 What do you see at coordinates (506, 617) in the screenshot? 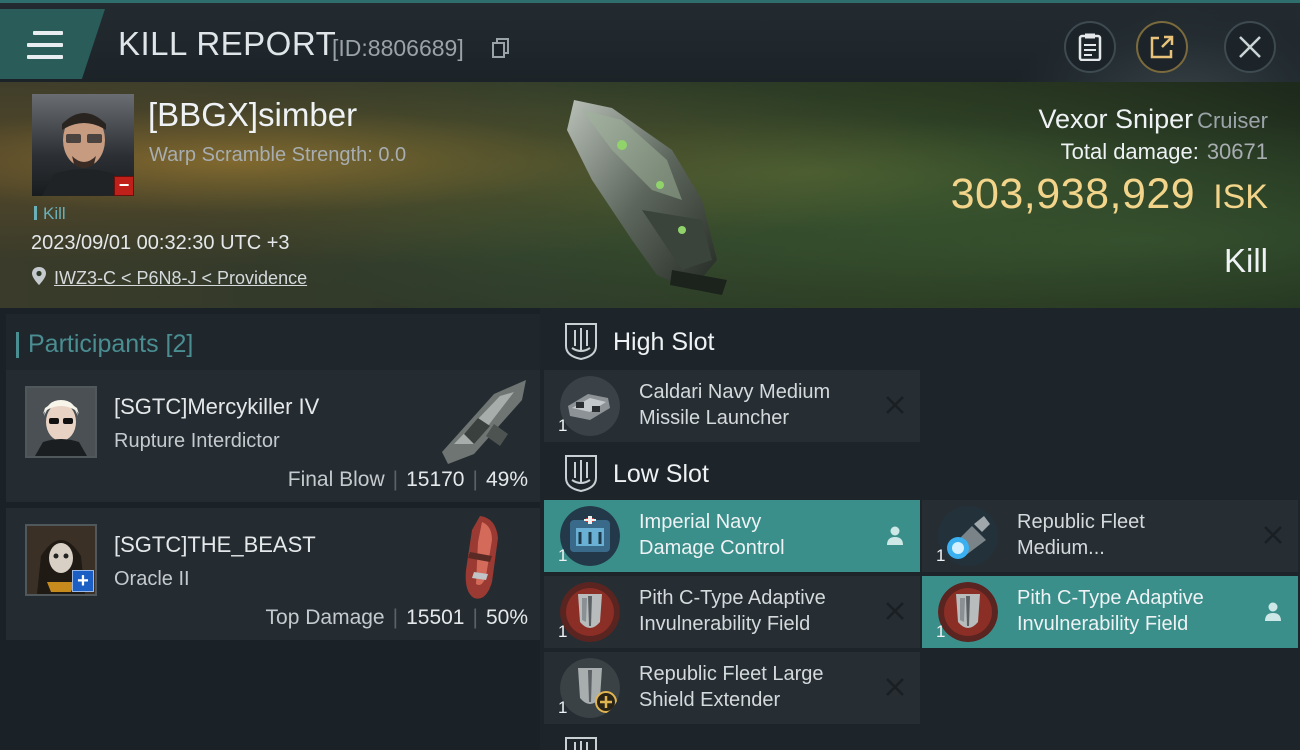
I see `participant-percent: 50%` at bounding box center [506, 617].